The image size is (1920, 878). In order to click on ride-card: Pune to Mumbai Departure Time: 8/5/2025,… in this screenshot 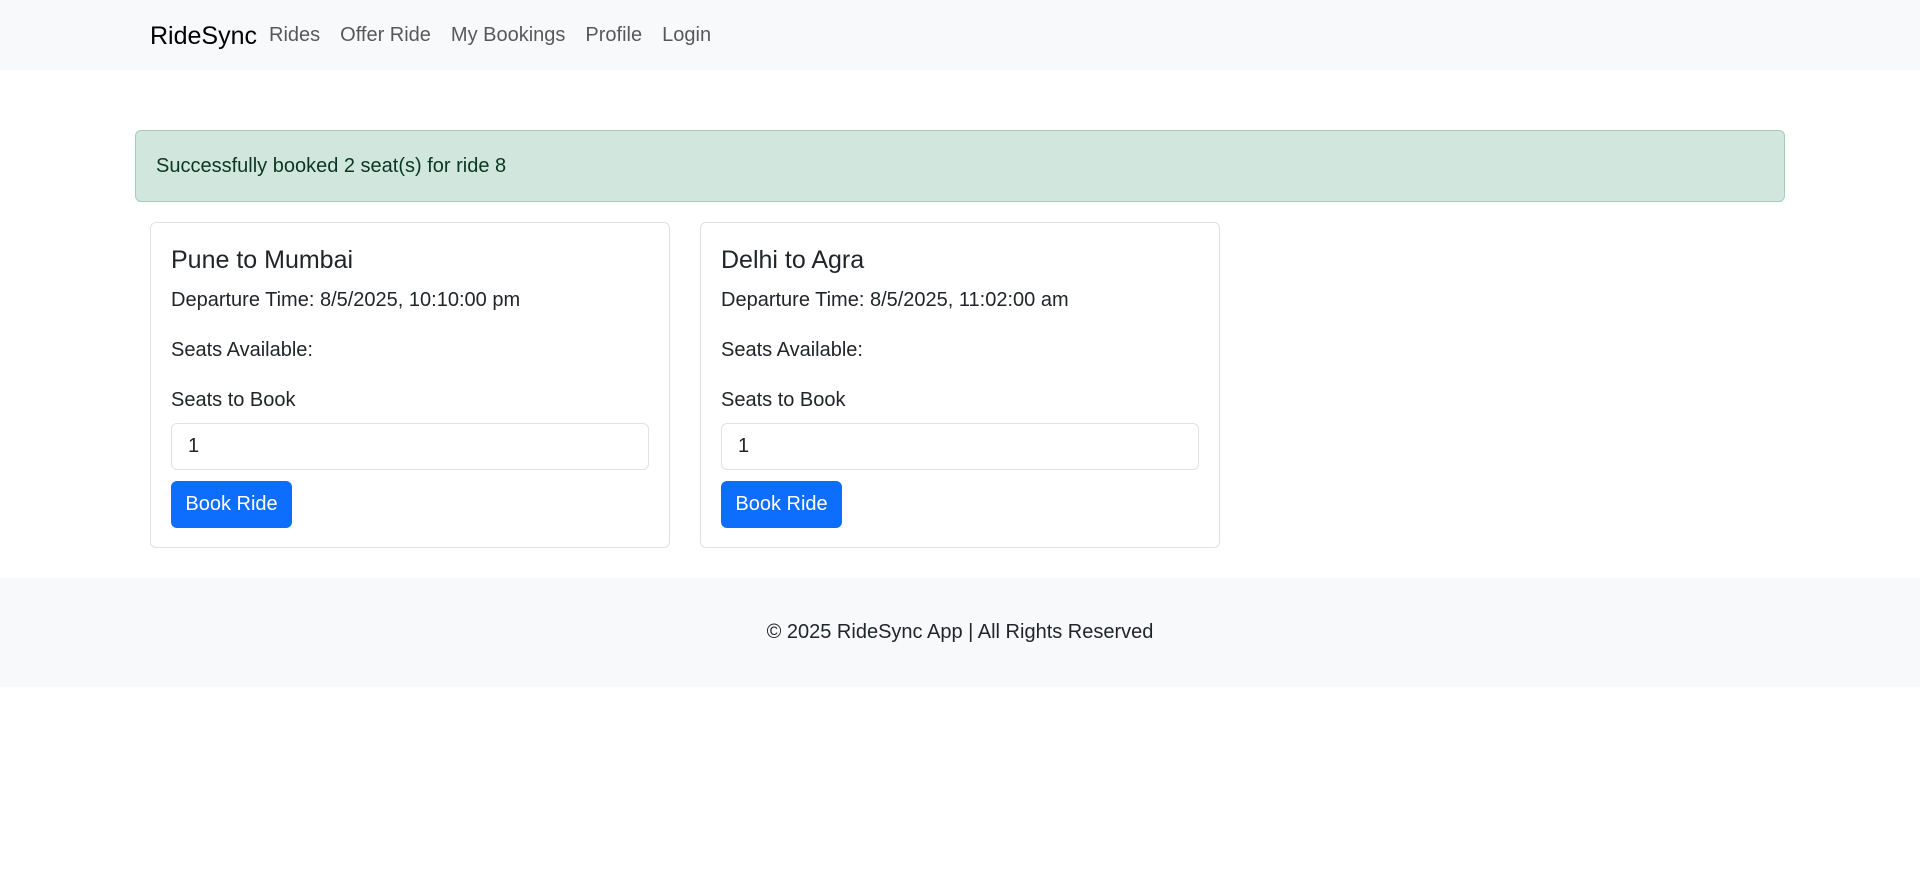, I will do `click(410, 385)`.